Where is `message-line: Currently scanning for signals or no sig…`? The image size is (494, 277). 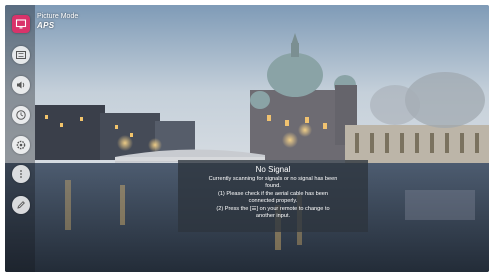 message-line: Currently scanning for signals or no sig… is located at coordinates (273, 179).